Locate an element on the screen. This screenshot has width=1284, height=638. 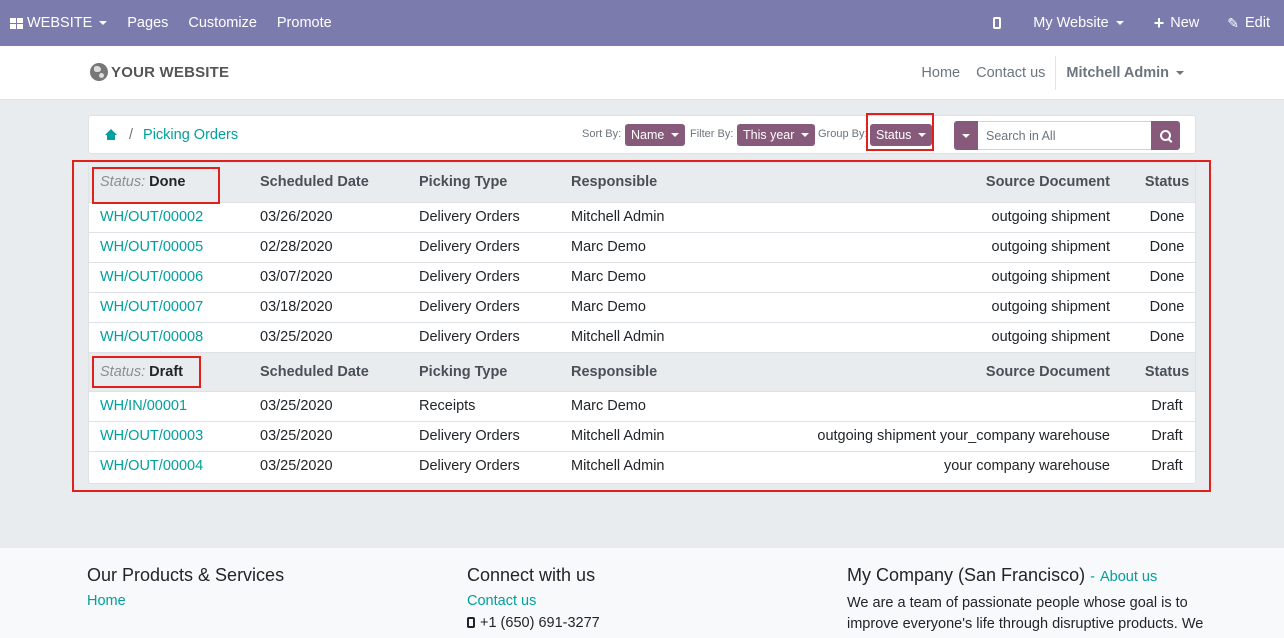
picking-ref-link: WH/IN/00001 is located at coordinates (143, 406).